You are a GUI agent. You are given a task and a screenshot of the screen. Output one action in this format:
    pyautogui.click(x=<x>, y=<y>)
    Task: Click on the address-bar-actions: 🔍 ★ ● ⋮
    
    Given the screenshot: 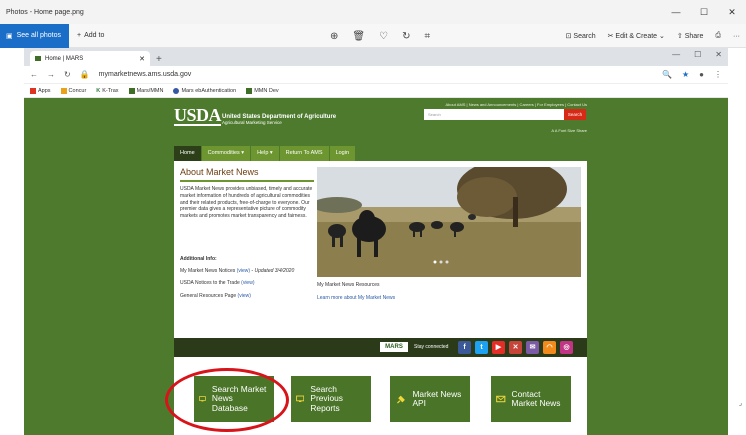 What is the action you would take?
    pyautogui.click(x=692, y=74)
    